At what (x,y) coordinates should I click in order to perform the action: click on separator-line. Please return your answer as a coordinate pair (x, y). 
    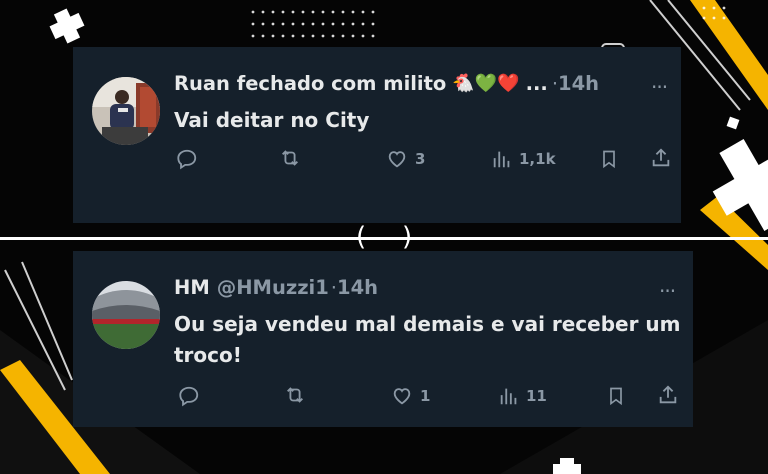
    Looking at the image, I should click on (384, 238).